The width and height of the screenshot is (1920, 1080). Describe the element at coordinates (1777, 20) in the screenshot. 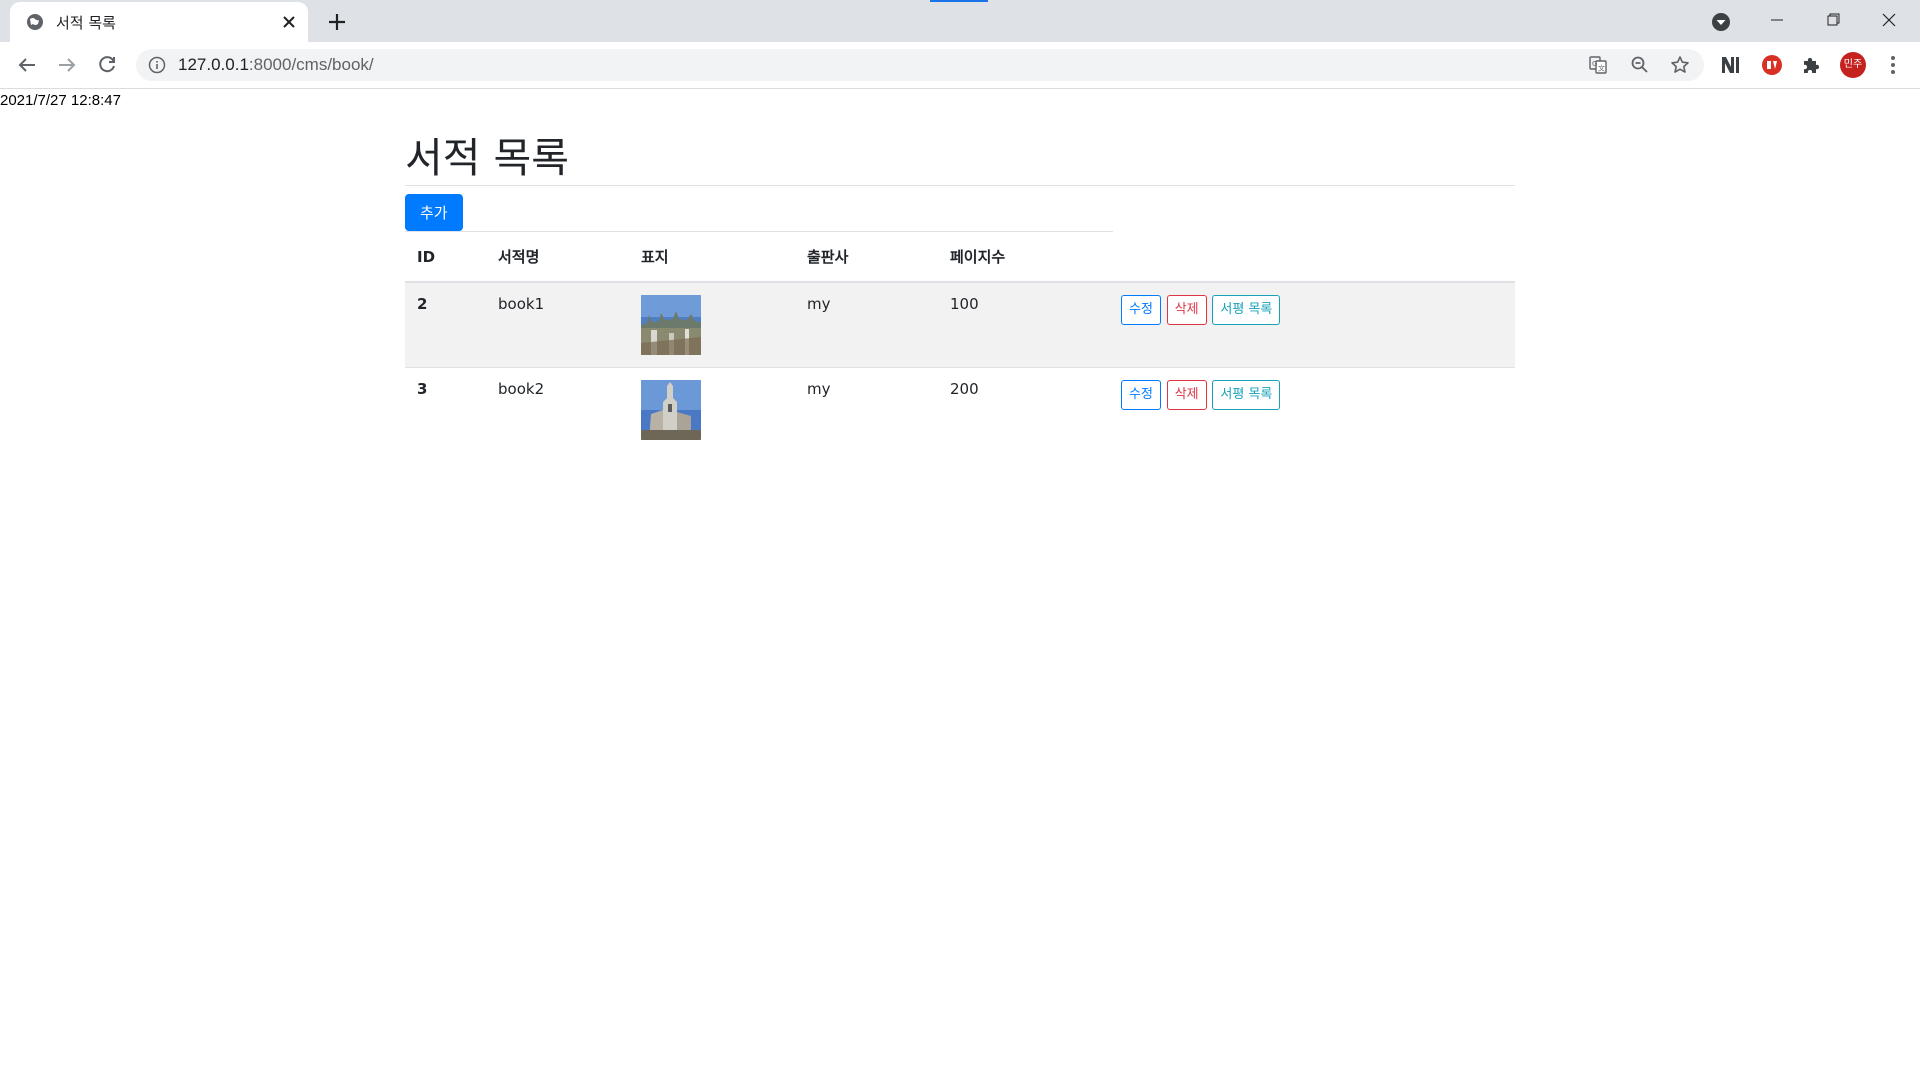

I see `minimize-icon` at that location.